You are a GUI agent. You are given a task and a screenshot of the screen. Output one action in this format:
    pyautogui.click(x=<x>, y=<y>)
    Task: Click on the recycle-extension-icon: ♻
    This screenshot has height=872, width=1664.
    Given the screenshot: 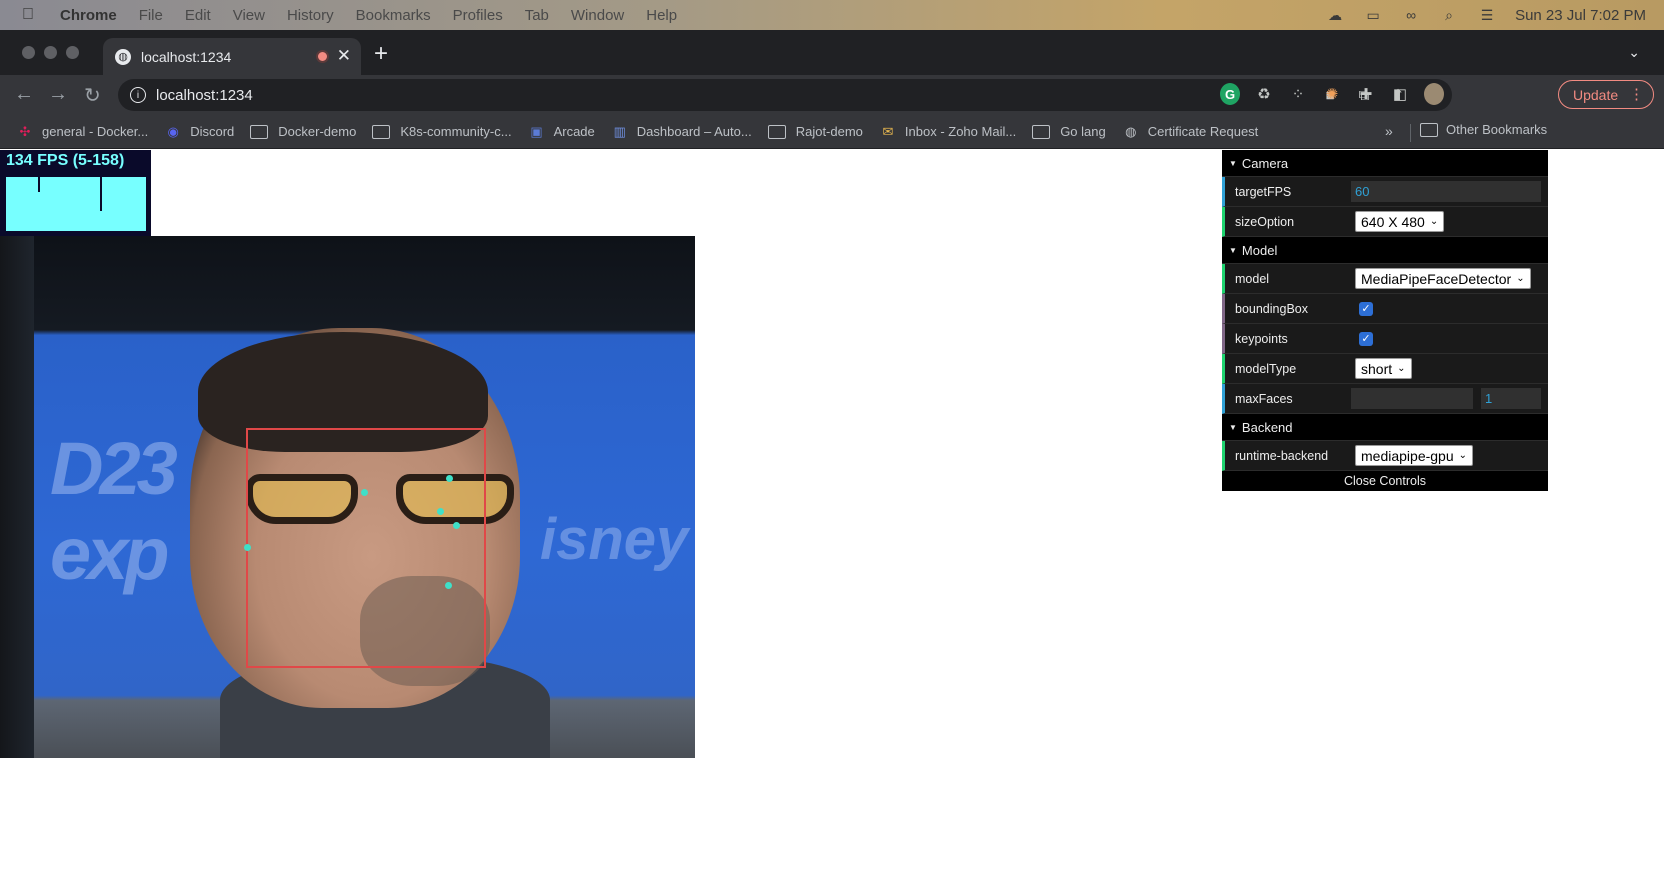 What is the action you would take?
    pyautogui.click(x=1264, y=94)
    